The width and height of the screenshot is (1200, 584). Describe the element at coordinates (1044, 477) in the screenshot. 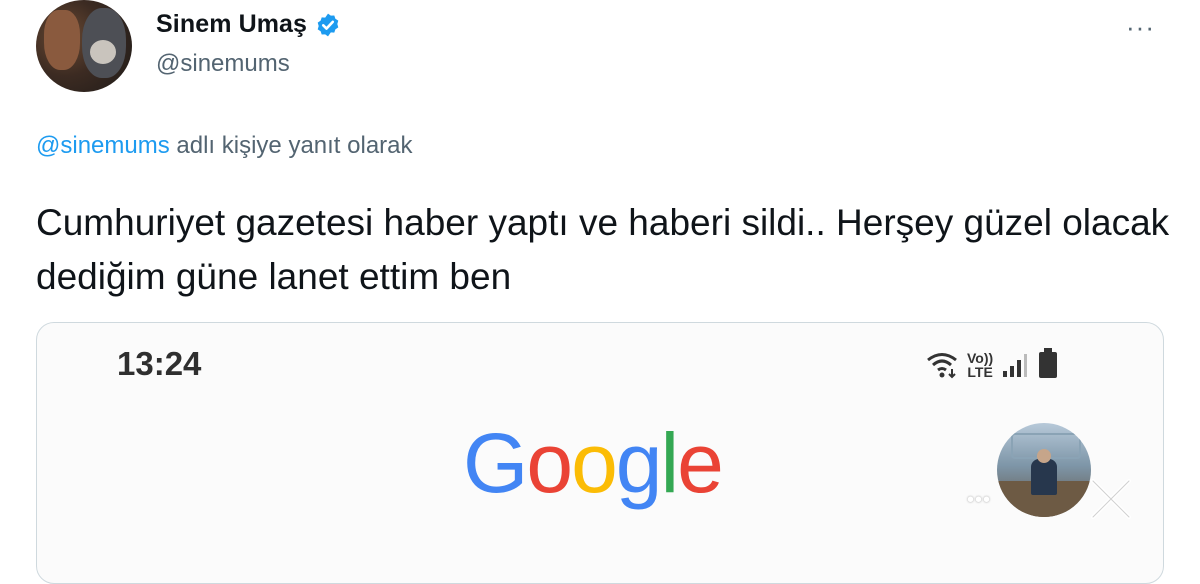

I see `avatar-person` at that location.